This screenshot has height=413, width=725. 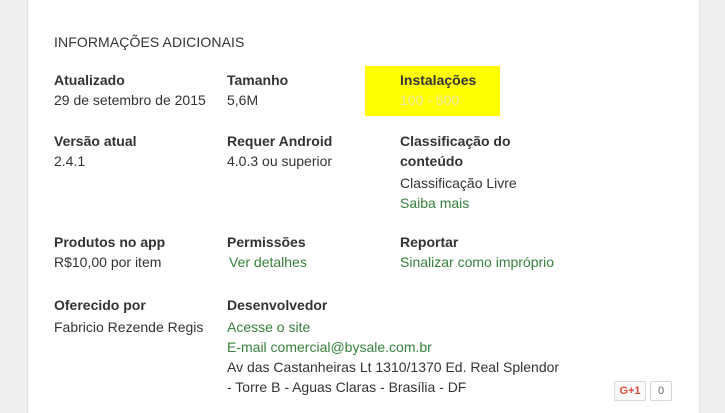 What do you see at coordinates (95, 141) in the screenshot?
I see `current-version-label: Versão atual` at bounding box center [95, 141].